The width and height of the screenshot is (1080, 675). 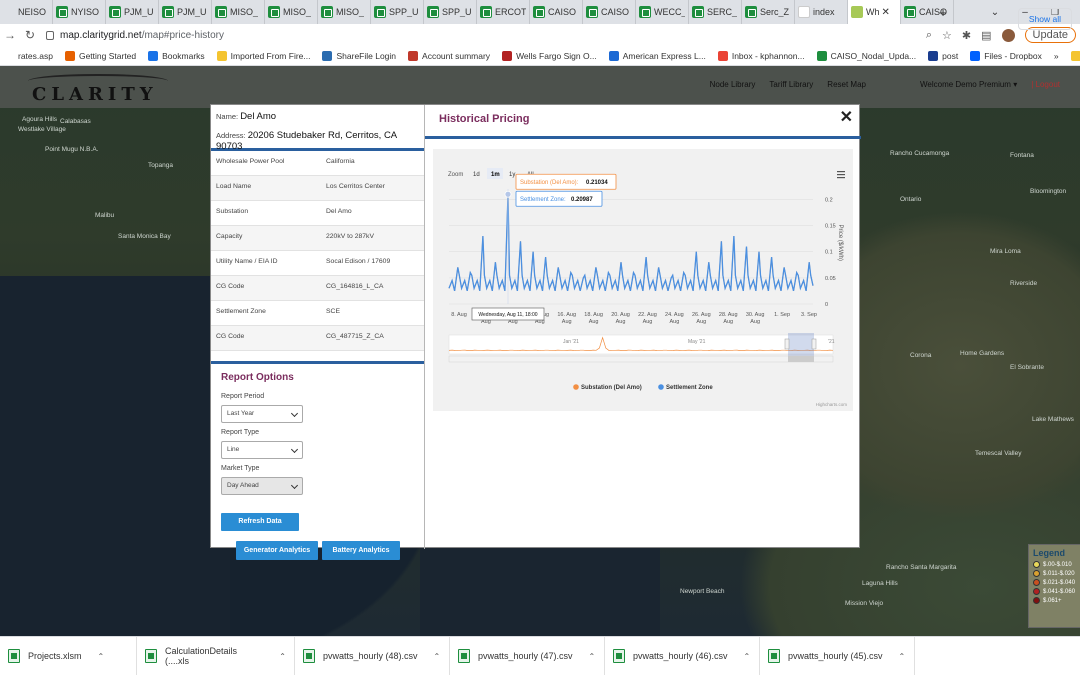 What do you see at coordinates (476, 175) in the screenshot?
I see `zoom-option: 1d` at bounding box center [476, 175].